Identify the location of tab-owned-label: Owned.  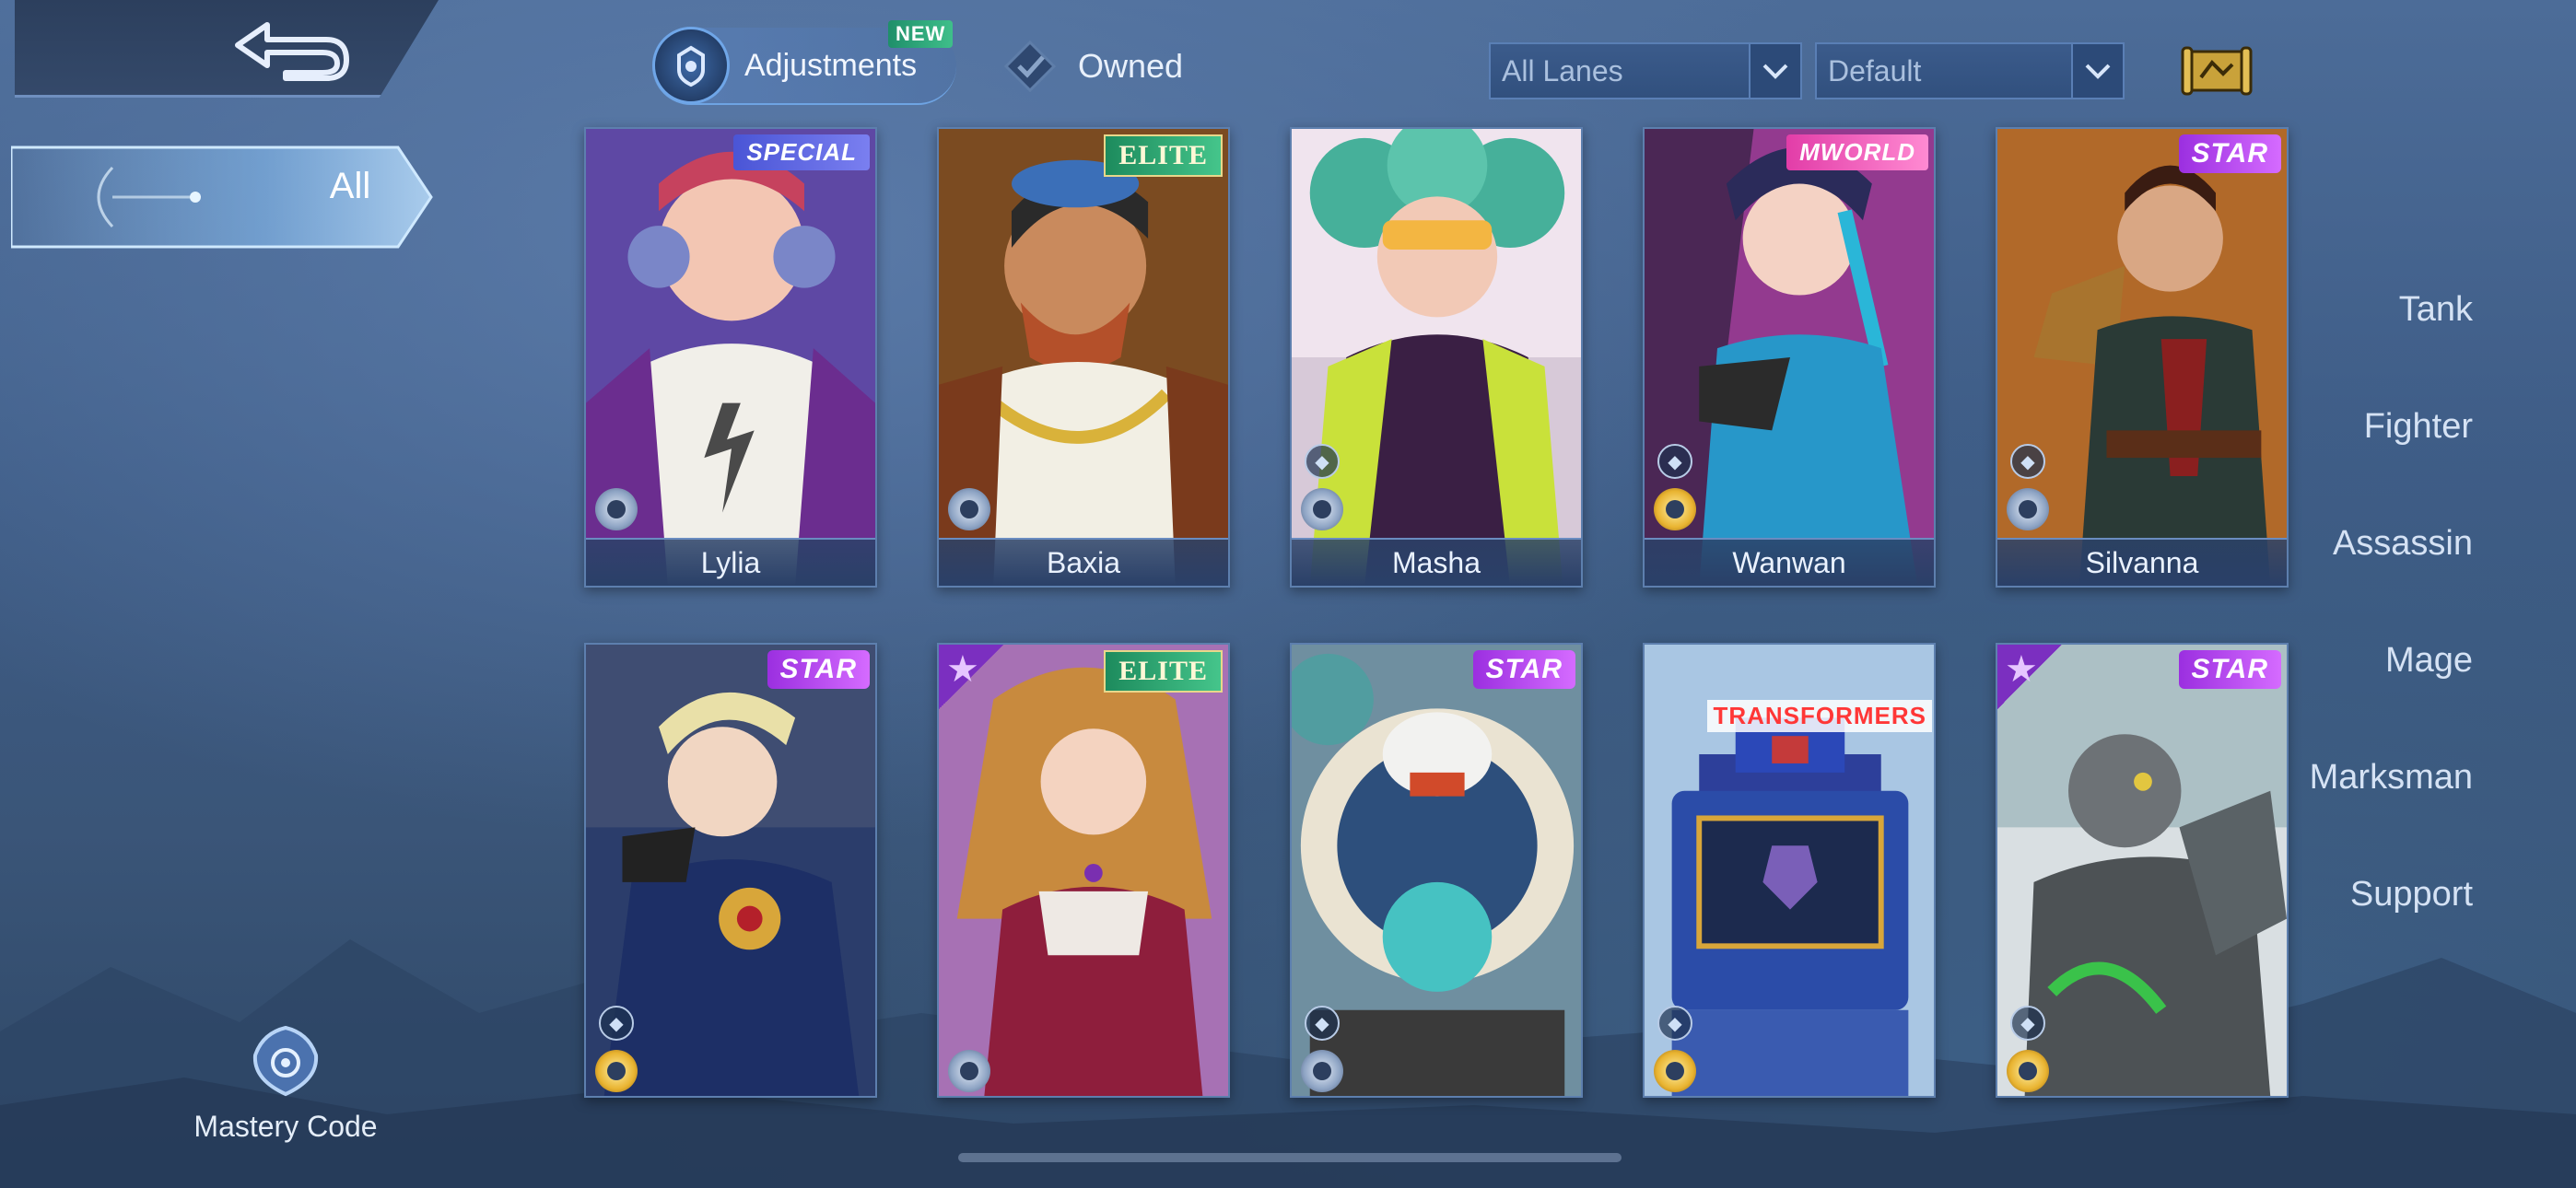
(1131, 66).